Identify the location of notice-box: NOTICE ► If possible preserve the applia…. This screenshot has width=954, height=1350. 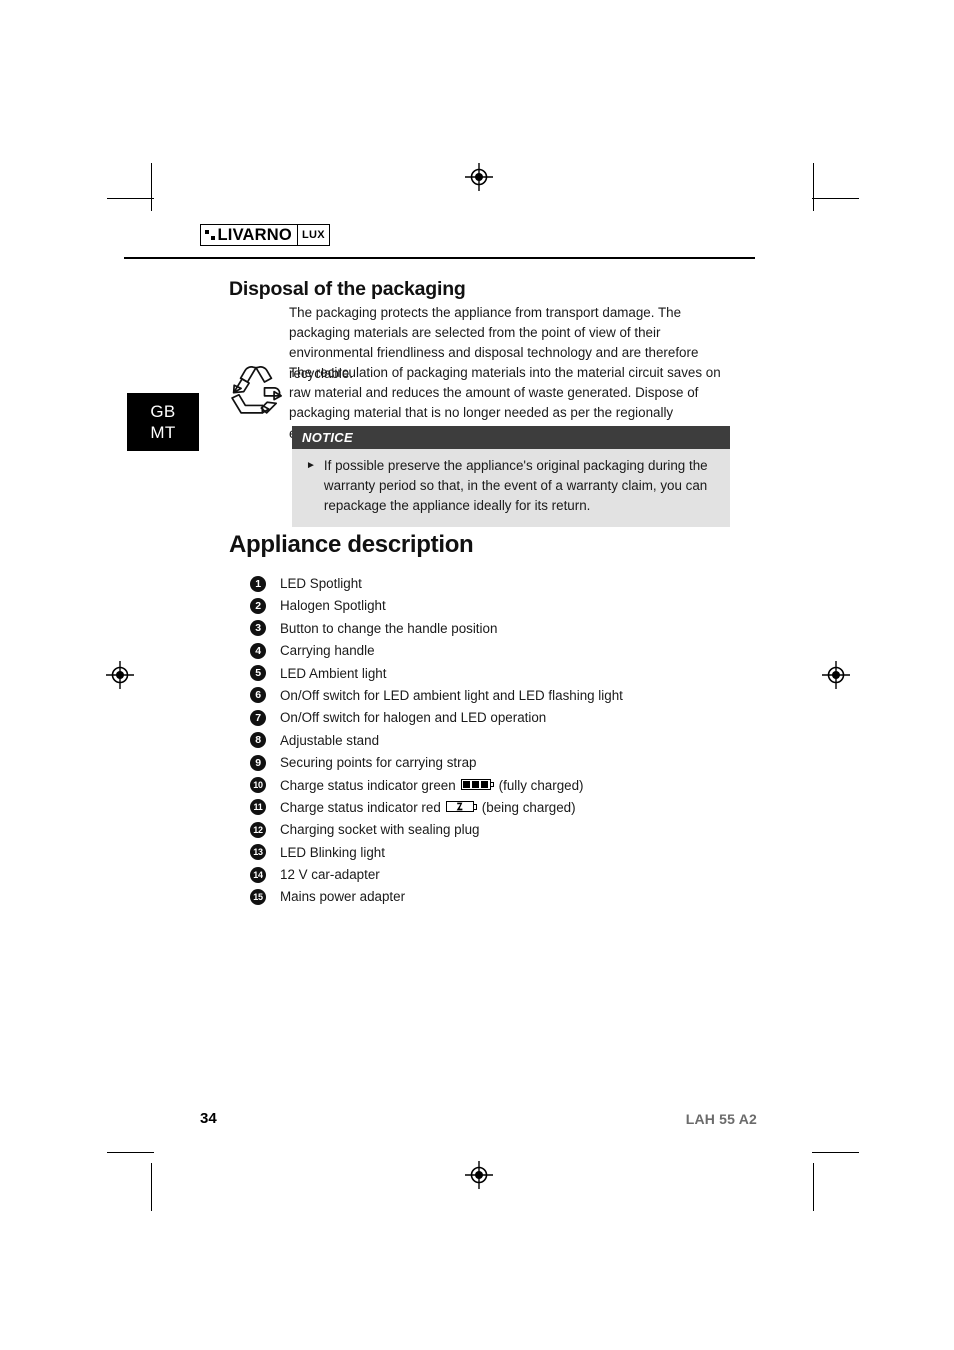
(511, 476).